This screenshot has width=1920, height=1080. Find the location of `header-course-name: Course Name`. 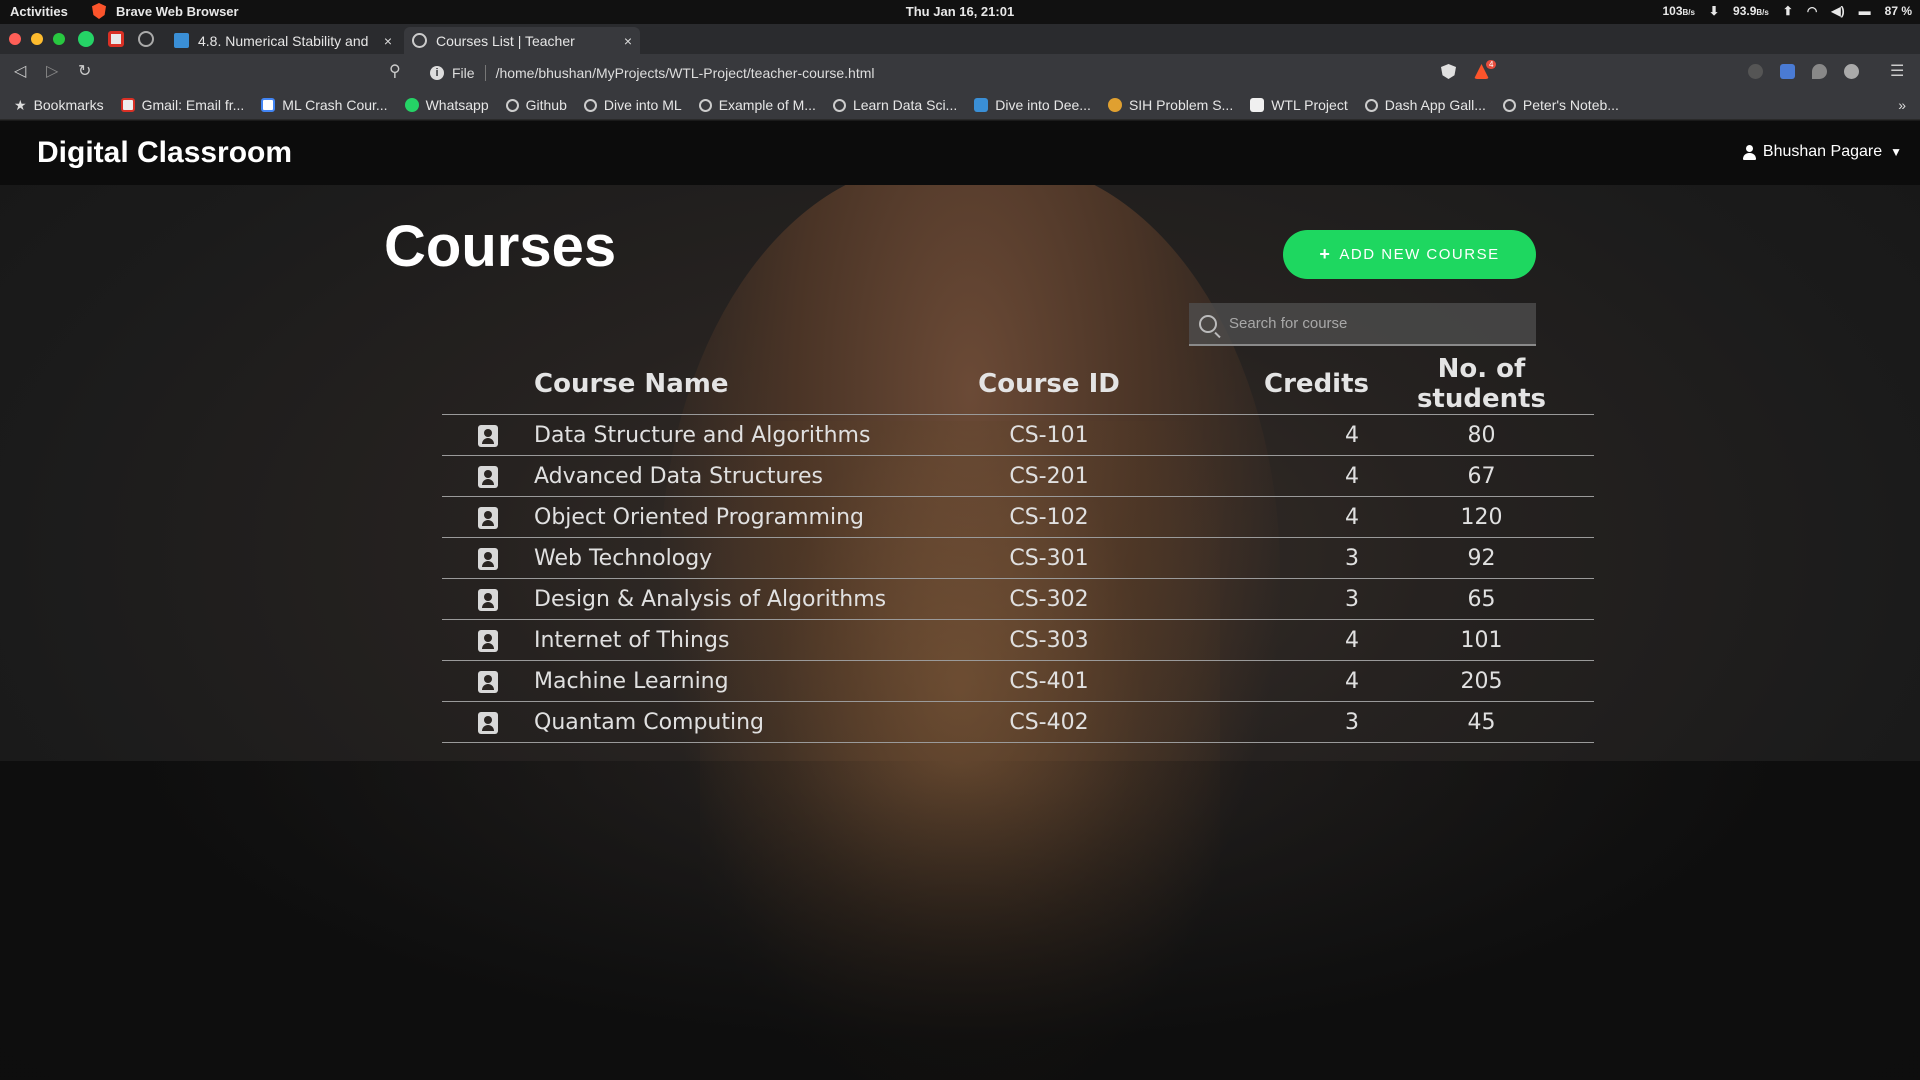

header-course-name: Course Name is located at coordinates (631, 384).